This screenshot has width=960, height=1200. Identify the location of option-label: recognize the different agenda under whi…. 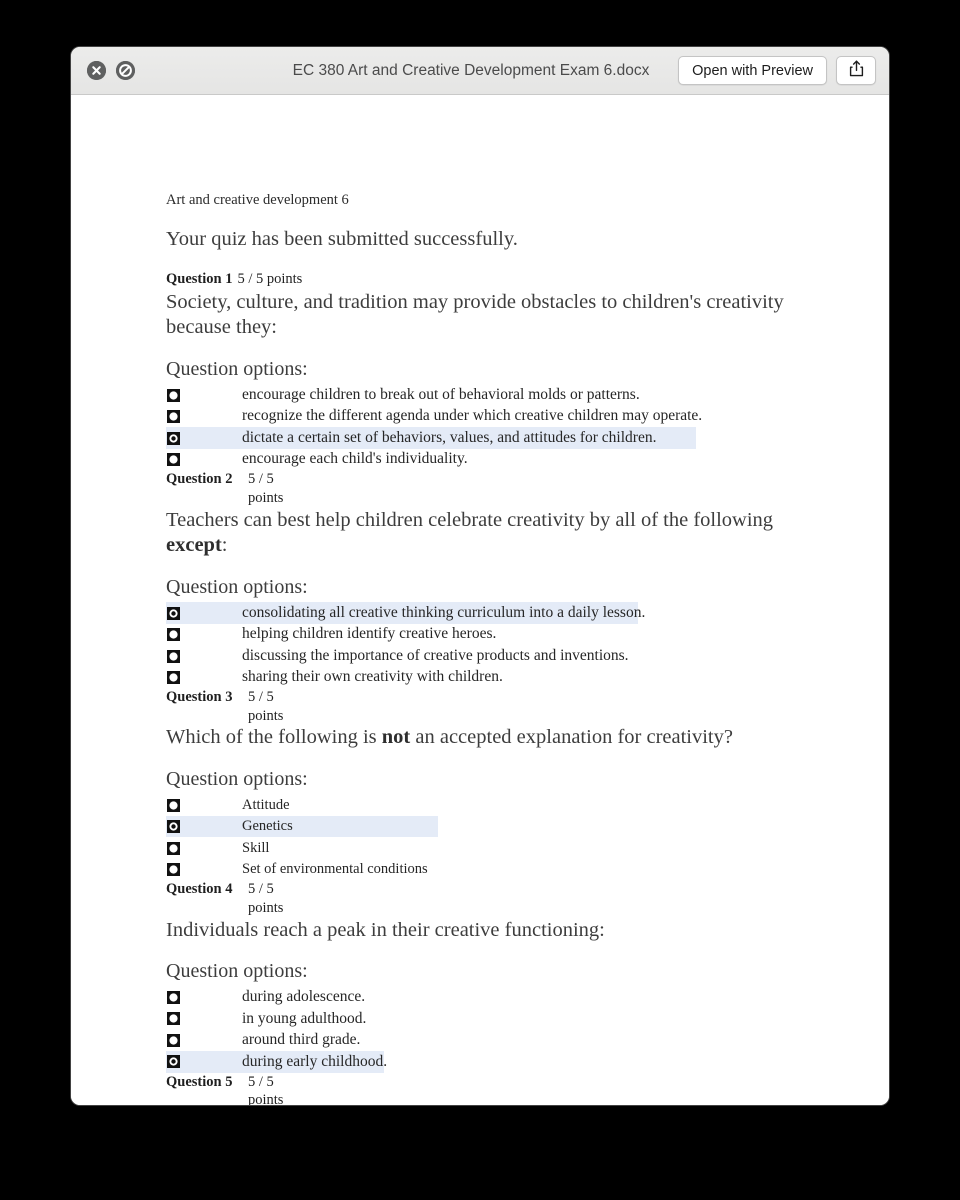
(472, 416).